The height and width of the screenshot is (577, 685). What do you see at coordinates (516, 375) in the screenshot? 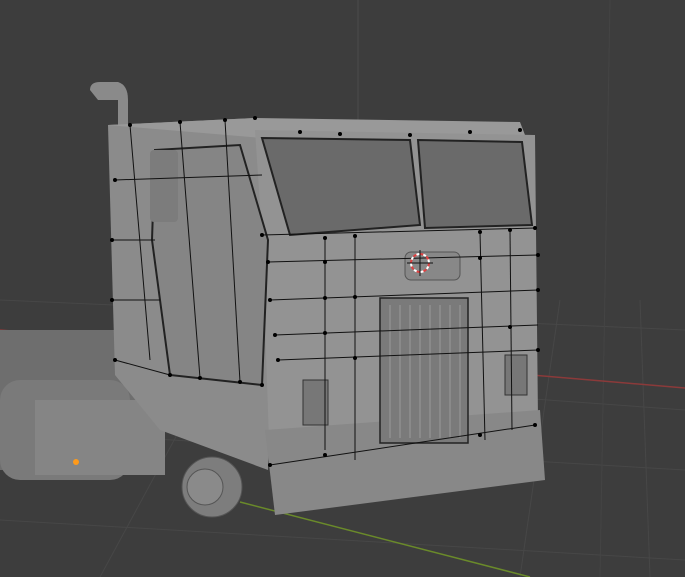
I see `headlight-right` at bounding box center [516, 375].